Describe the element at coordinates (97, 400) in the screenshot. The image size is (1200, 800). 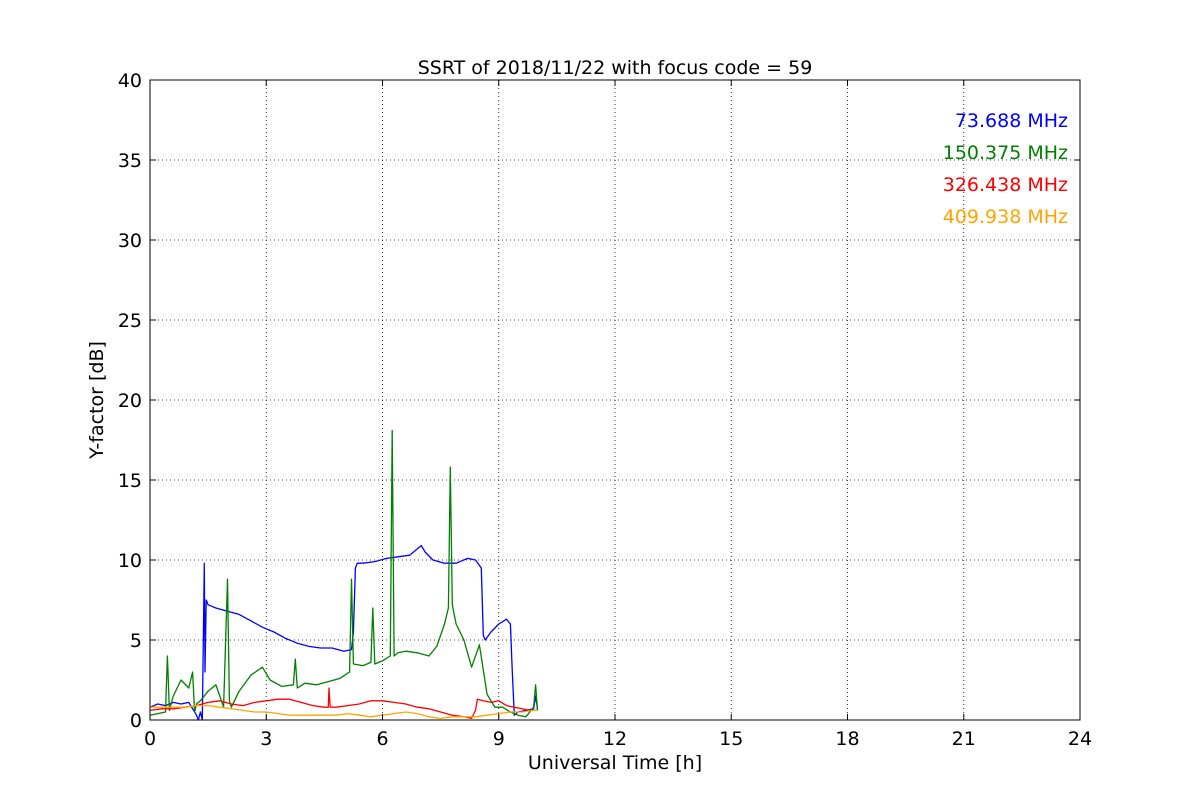
I see `y-axis-label: Y-factor [dB]` at that location.